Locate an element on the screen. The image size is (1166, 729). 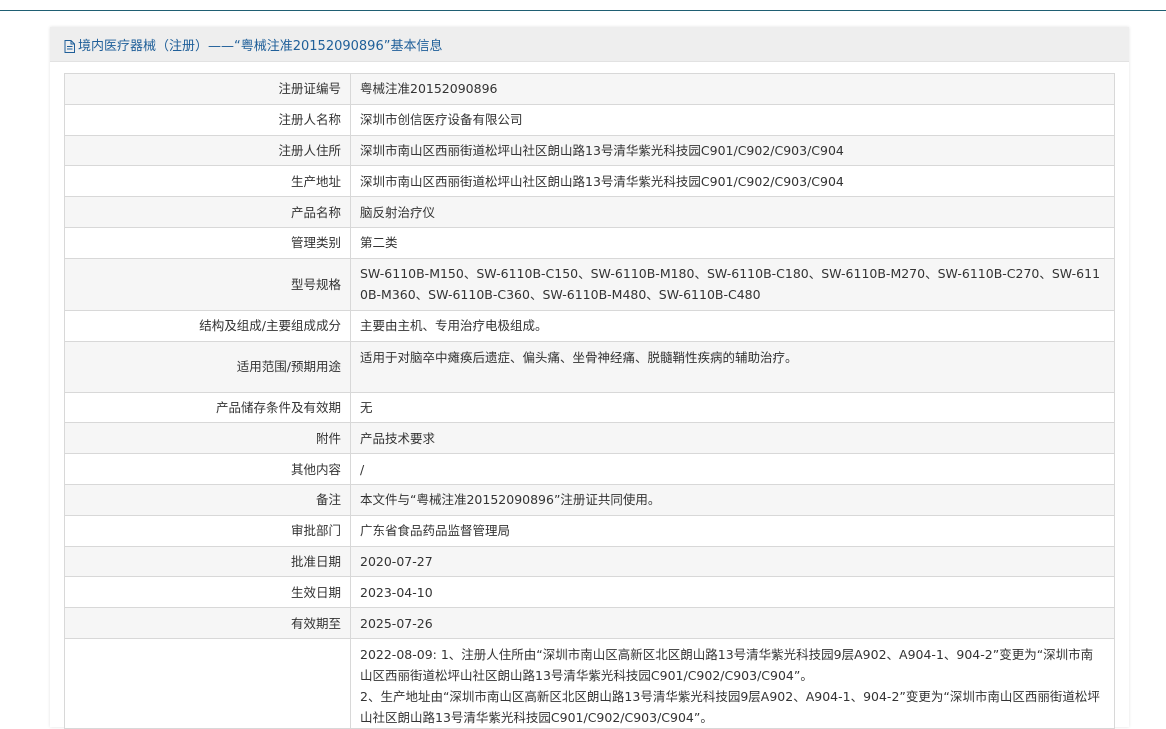
table-row: 生效日期 2023-04-10 is located at coordinates (589, 592).